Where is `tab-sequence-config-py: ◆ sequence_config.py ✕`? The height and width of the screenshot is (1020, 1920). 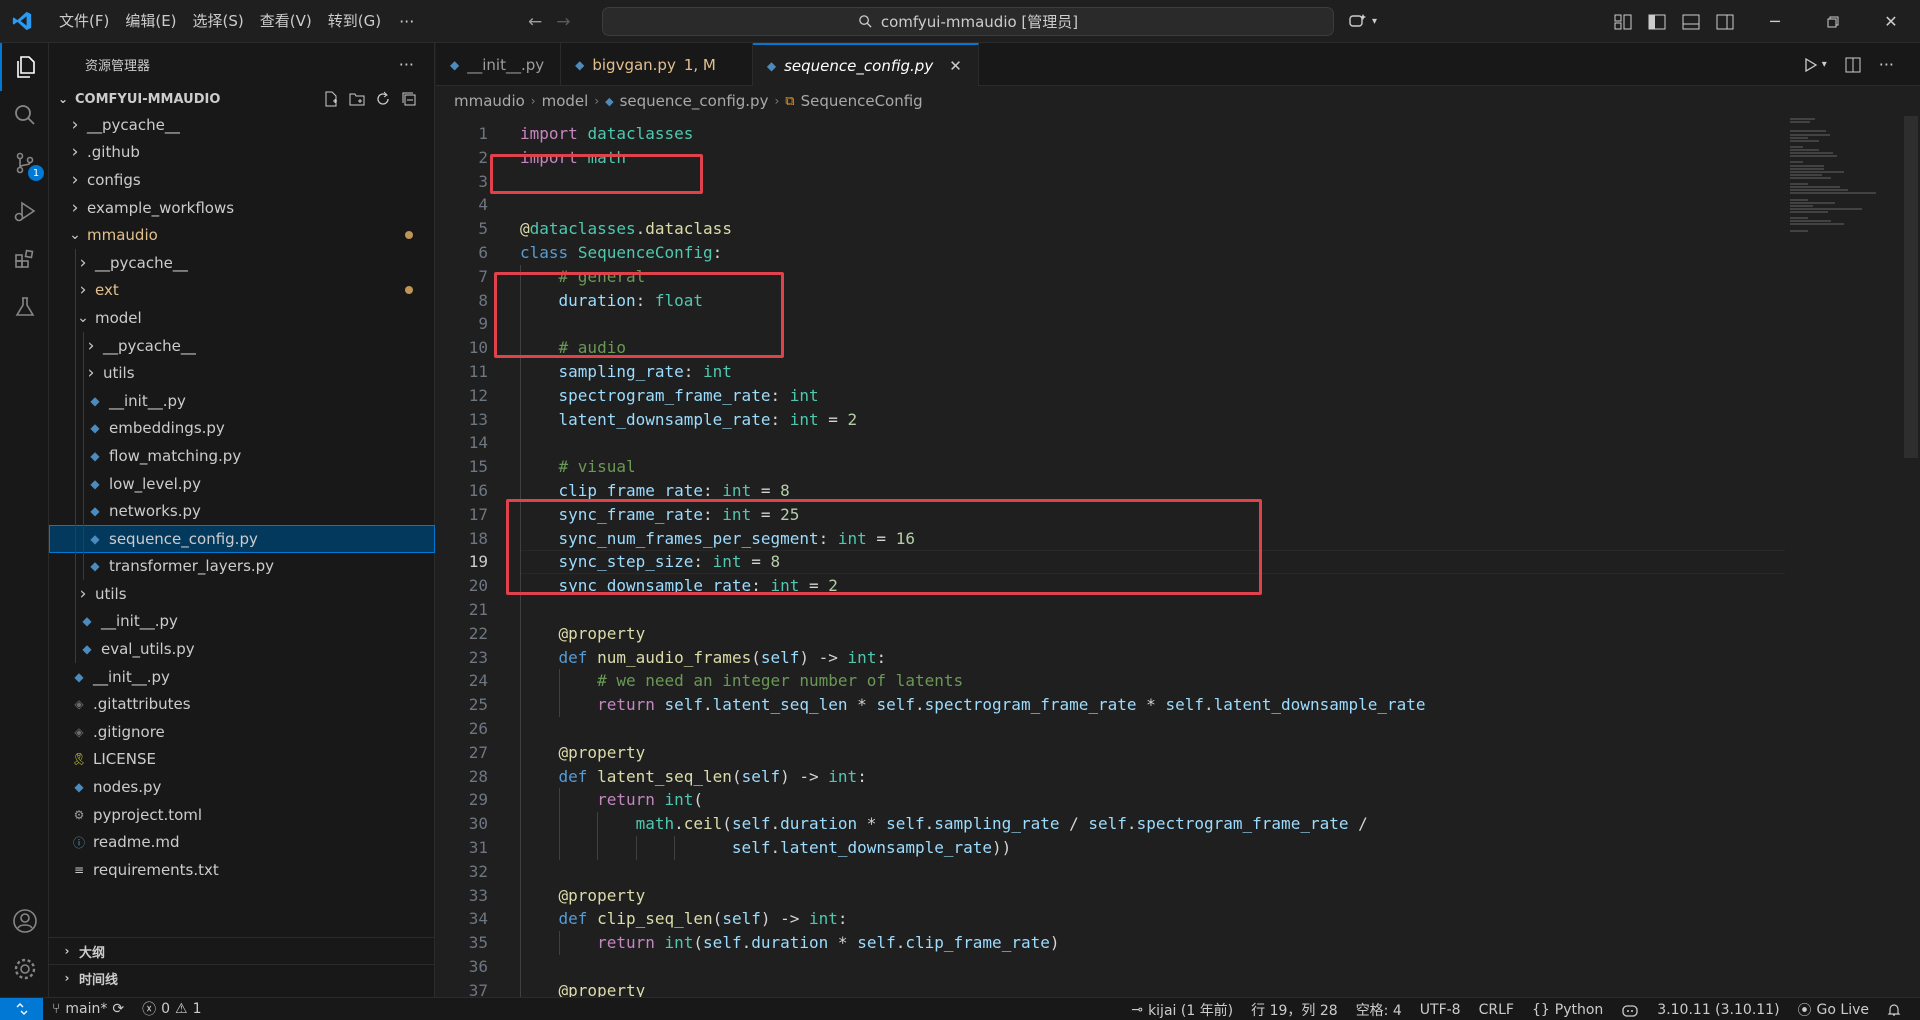
tab-sequence-config-py: ◆ sequence_config.py ✕ is located at coordinates (865, 64).